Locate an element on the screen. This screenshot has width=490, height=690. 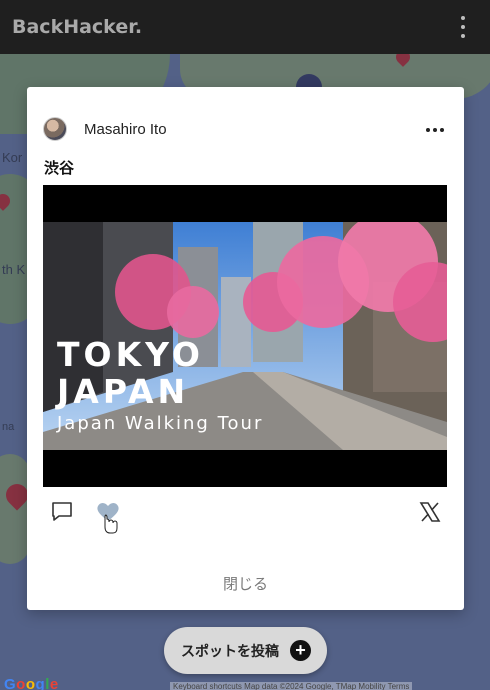
video-subtitle: Japan Walking Tour is located at coordinates (160, 423).